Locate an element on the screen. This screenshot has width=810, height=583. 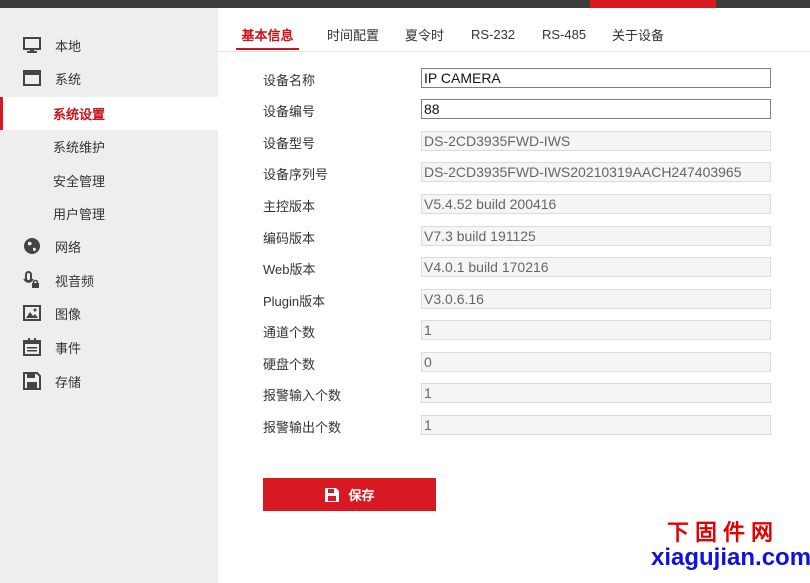
tab-label: RS-232 is located at coordinates (493, 34).